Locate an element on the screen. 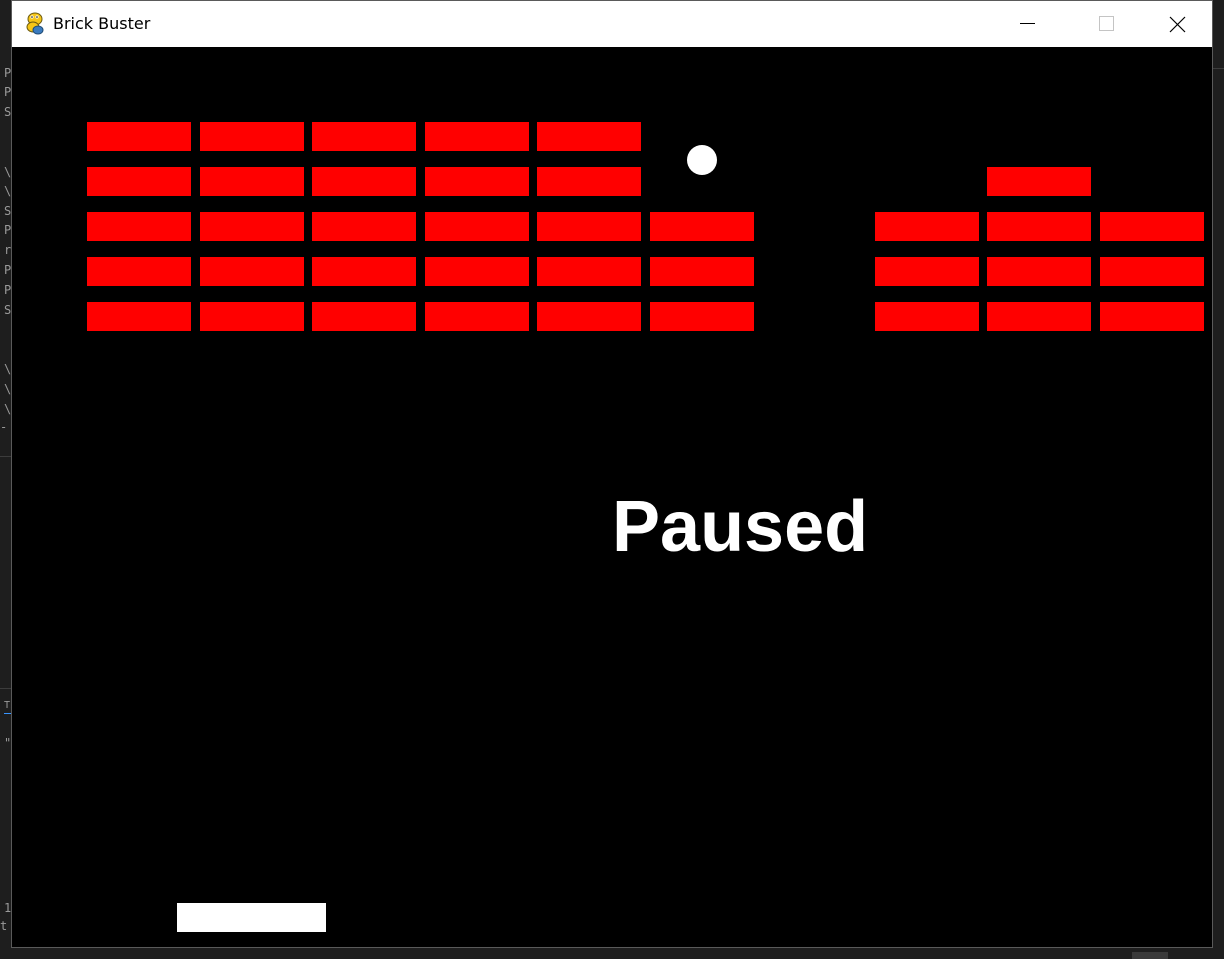 This screenshot has width=1224, height=959. paused-label: Paused is located at coordinates (740, 527).